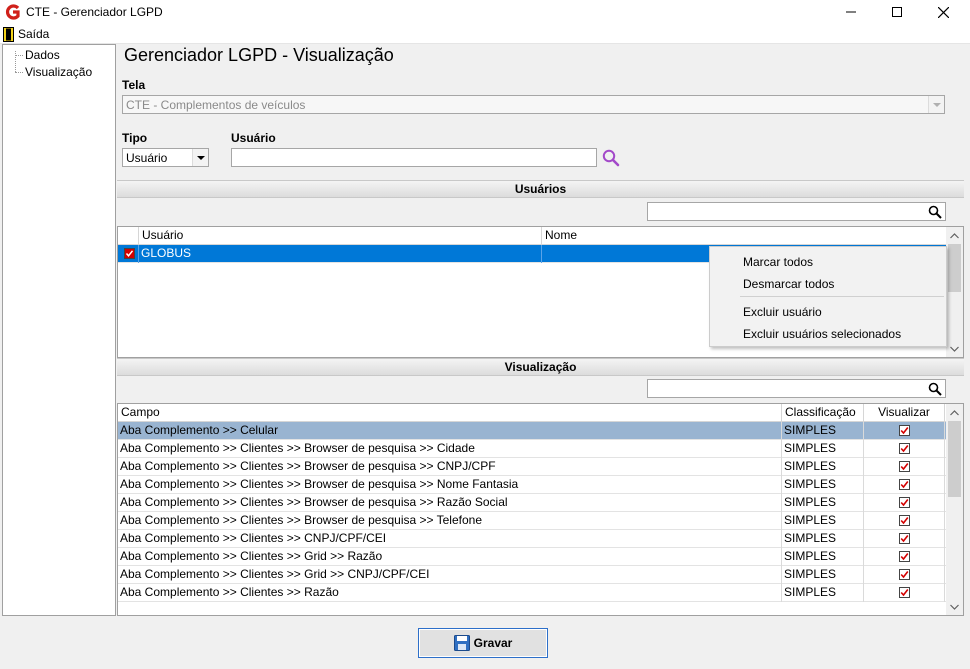 Image resolution: width=970 pixels, height=669 pixels. Describe the element at coordinates (954, 509) in the screenshot. I see `visualizacao-scrollbar` at that location.